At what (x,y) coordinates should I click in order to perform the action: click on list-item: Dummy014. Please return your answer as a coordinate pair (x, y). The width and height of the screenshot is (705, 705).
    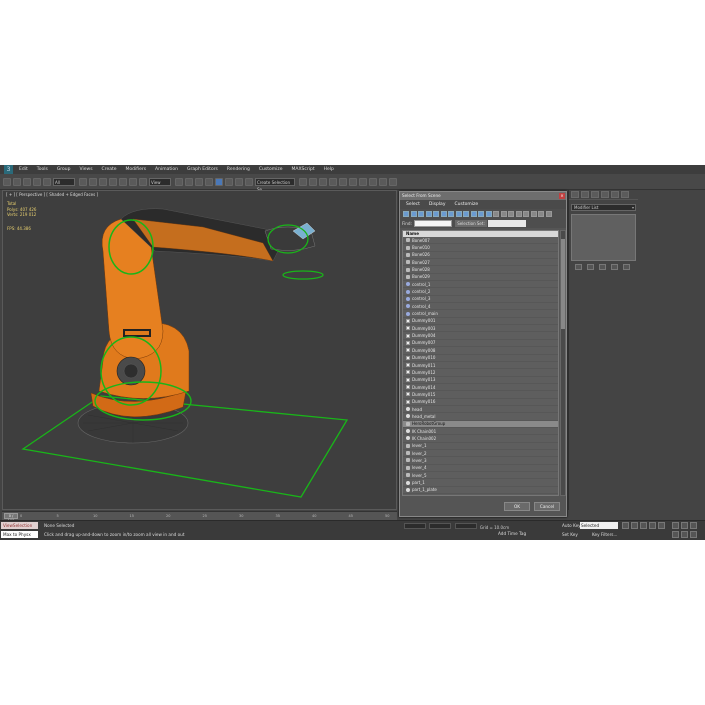
    Looking at the image, I should click on (480, 388).